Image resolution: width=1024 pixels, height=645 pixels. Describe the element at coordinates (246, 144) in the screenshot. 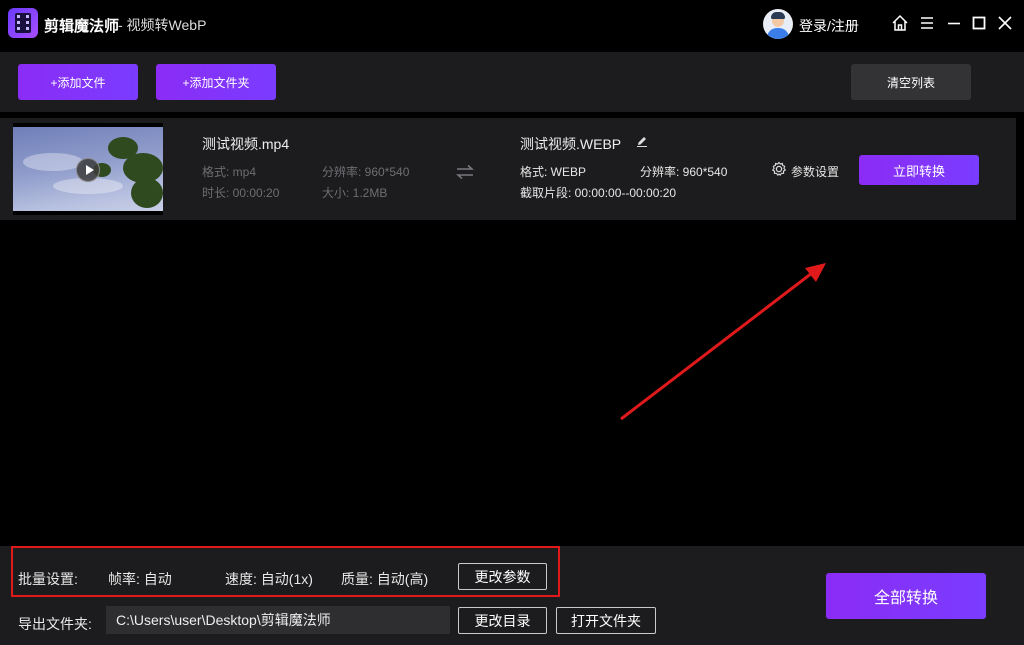

I see `source-file-name: 测试视频.mp4` at that location.